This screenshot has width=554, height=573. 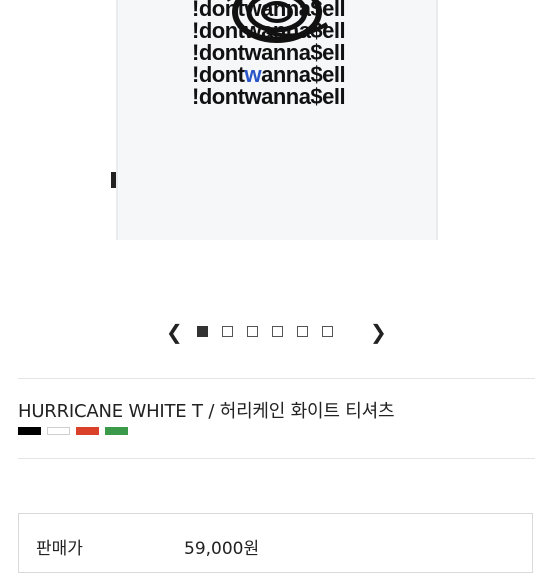 What do you see at coordinates (268, 96) in the screenshot?
I see `print-line: !dontwanna$ell` at bounding box center [268, 96].